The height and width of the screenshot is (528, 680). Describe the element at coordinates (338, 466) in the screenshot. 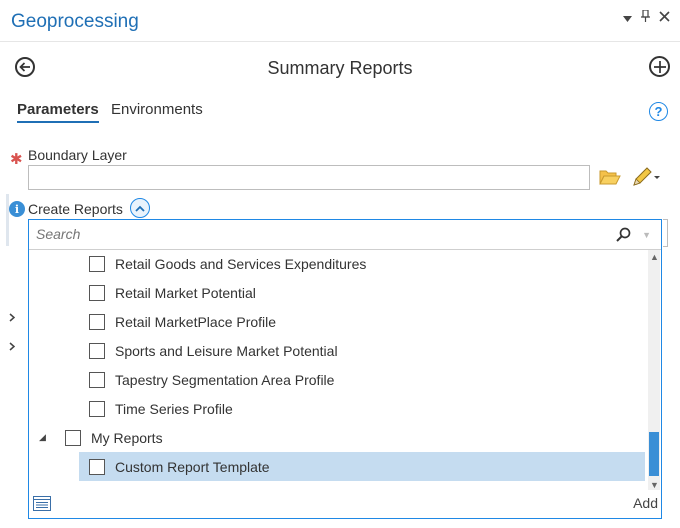

I see `list-item: Custom Report Template` at that location.